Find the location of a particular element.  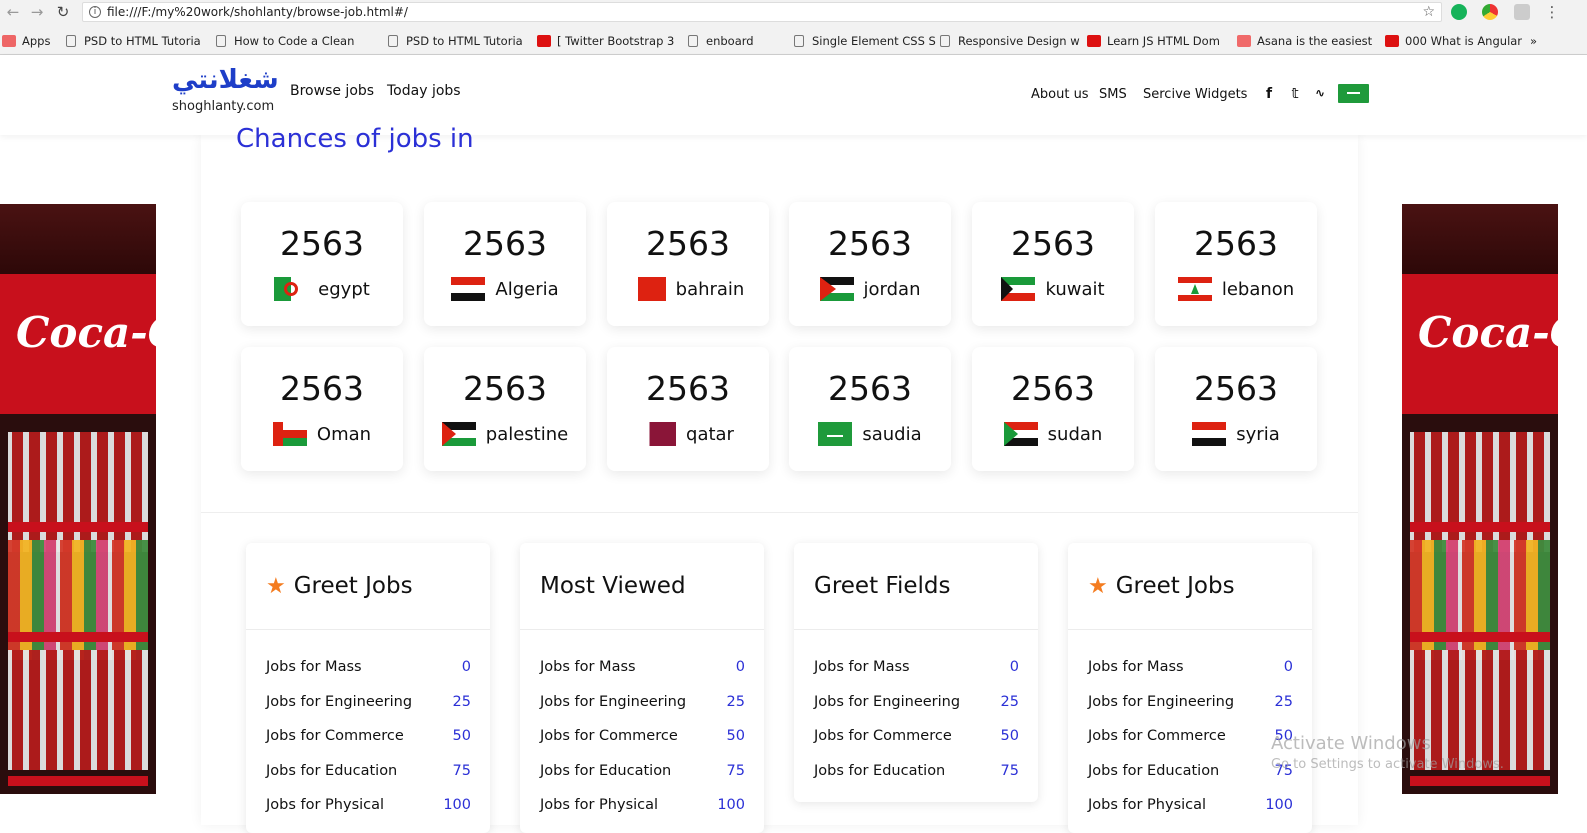

forward-icon: → is located at coordinates (37, 12).